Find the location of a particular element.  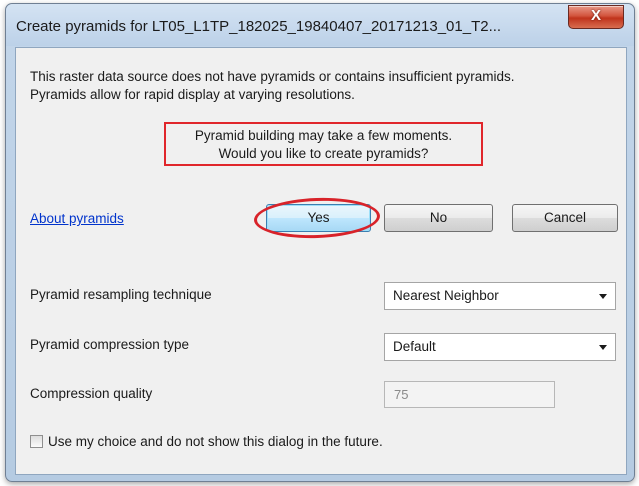

resampling-select: Nearest Neighbor is located at coordinates (500, 296).